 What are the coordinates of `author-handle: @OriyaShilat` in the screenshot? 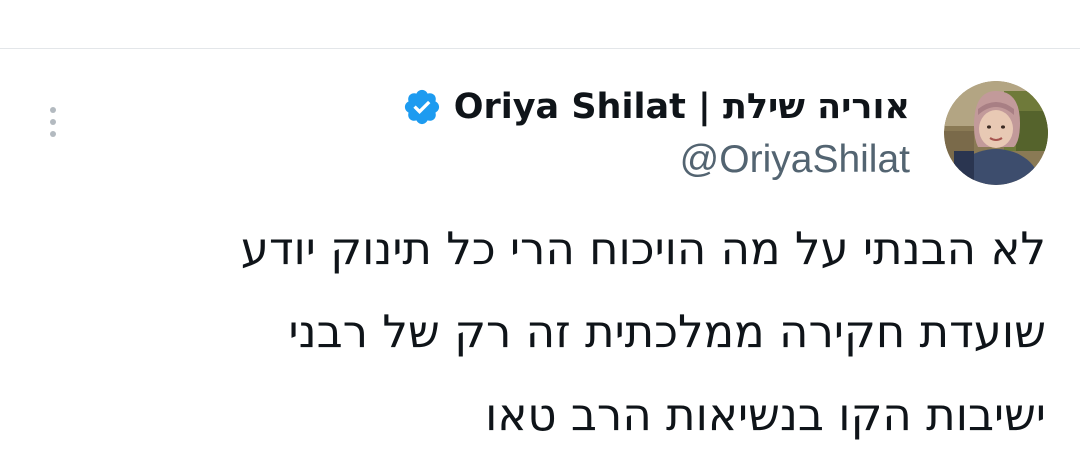 It's located at (656, 160).